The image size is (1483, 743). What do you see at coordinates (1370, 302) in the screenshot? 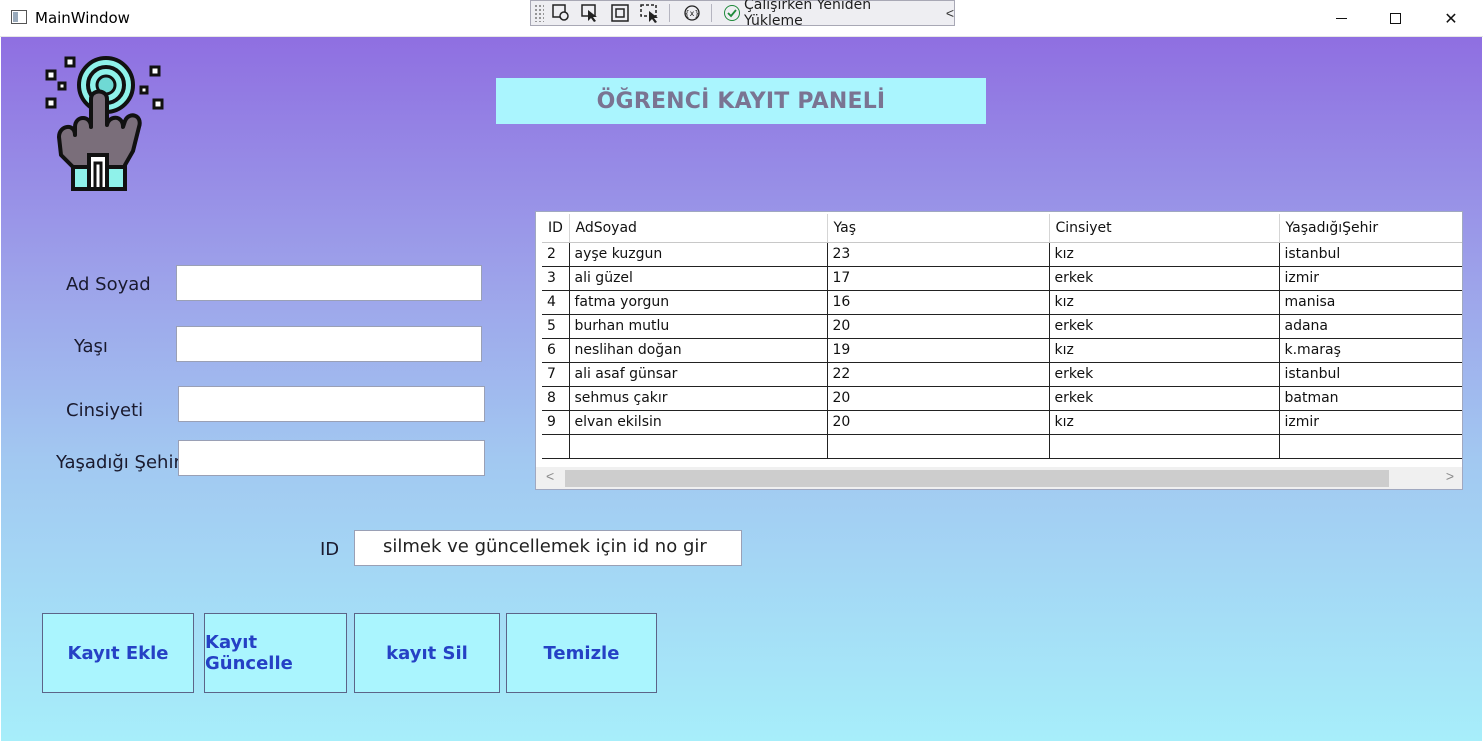
I see `cell-sehir: manisa` at bounding box center [1370, 302].